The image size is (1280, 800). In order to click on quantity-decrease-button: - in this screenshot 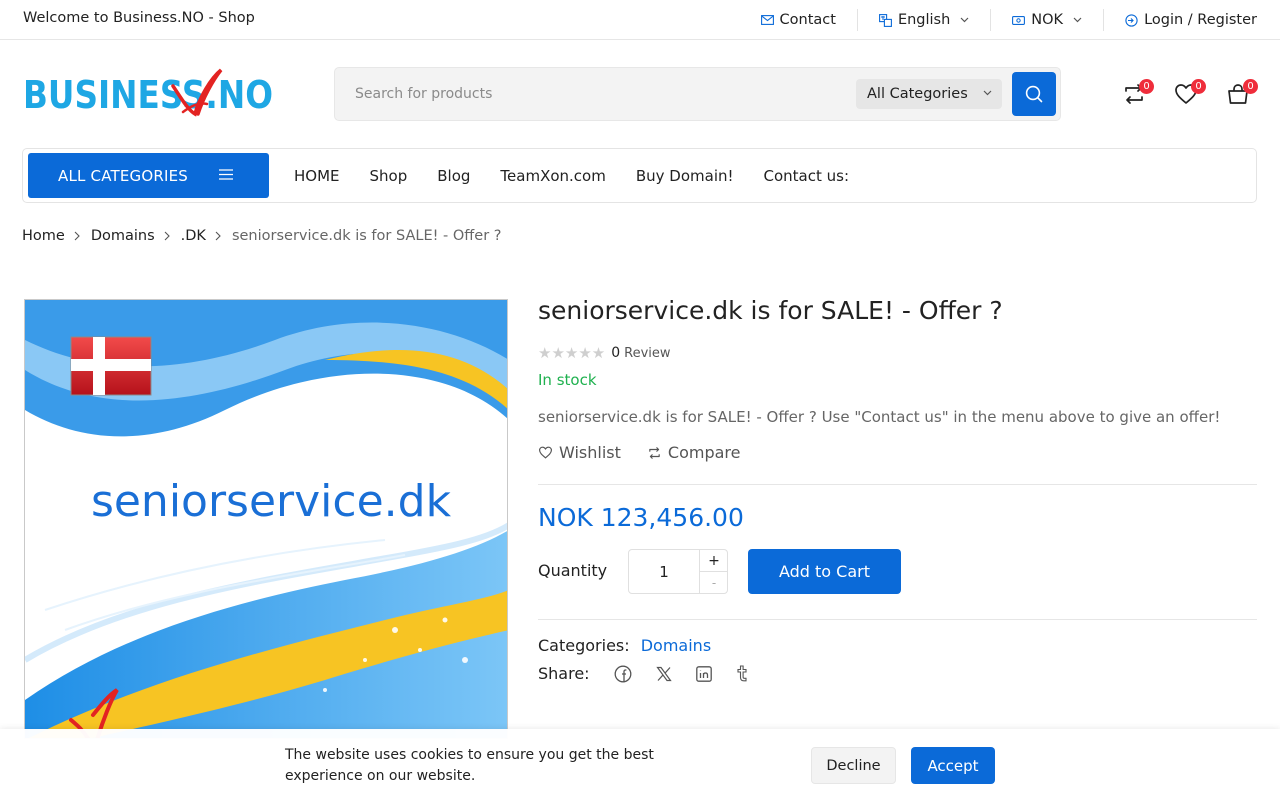, I will do `click(713, 582)`.